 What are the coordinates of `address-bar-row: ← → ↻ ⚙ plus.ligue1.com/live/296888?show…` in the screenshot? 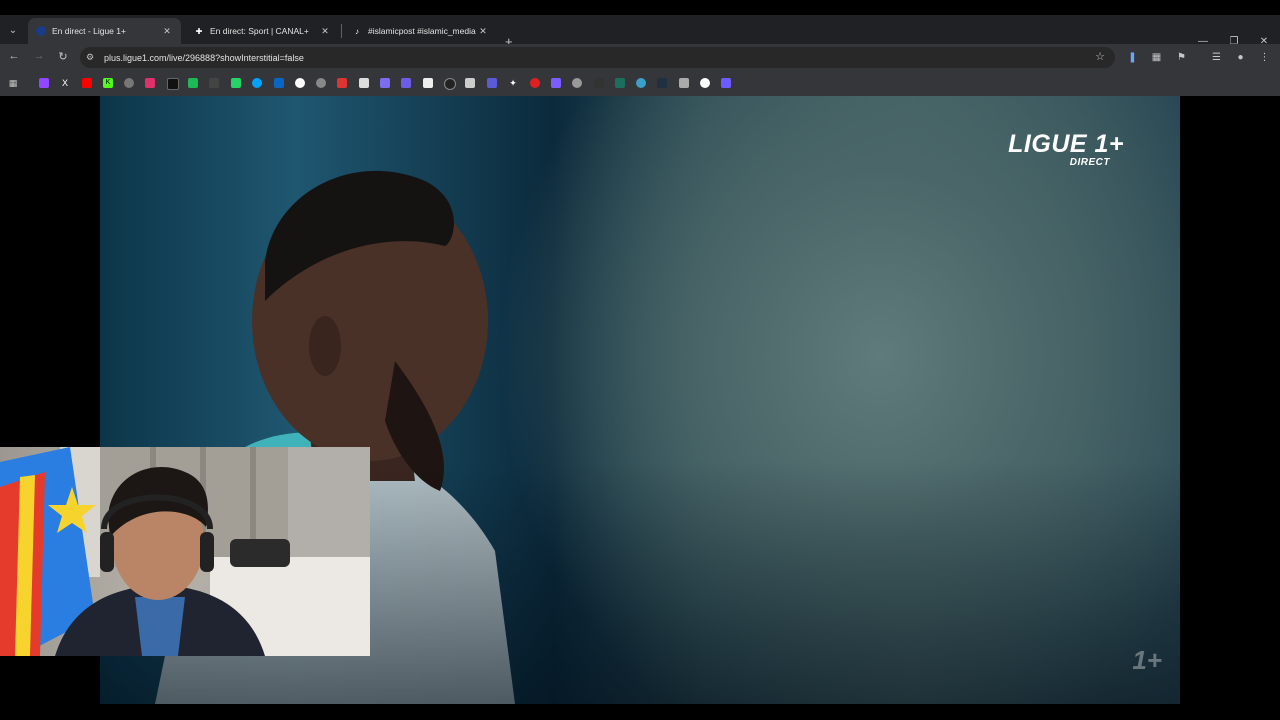 It's located at (640, 57).